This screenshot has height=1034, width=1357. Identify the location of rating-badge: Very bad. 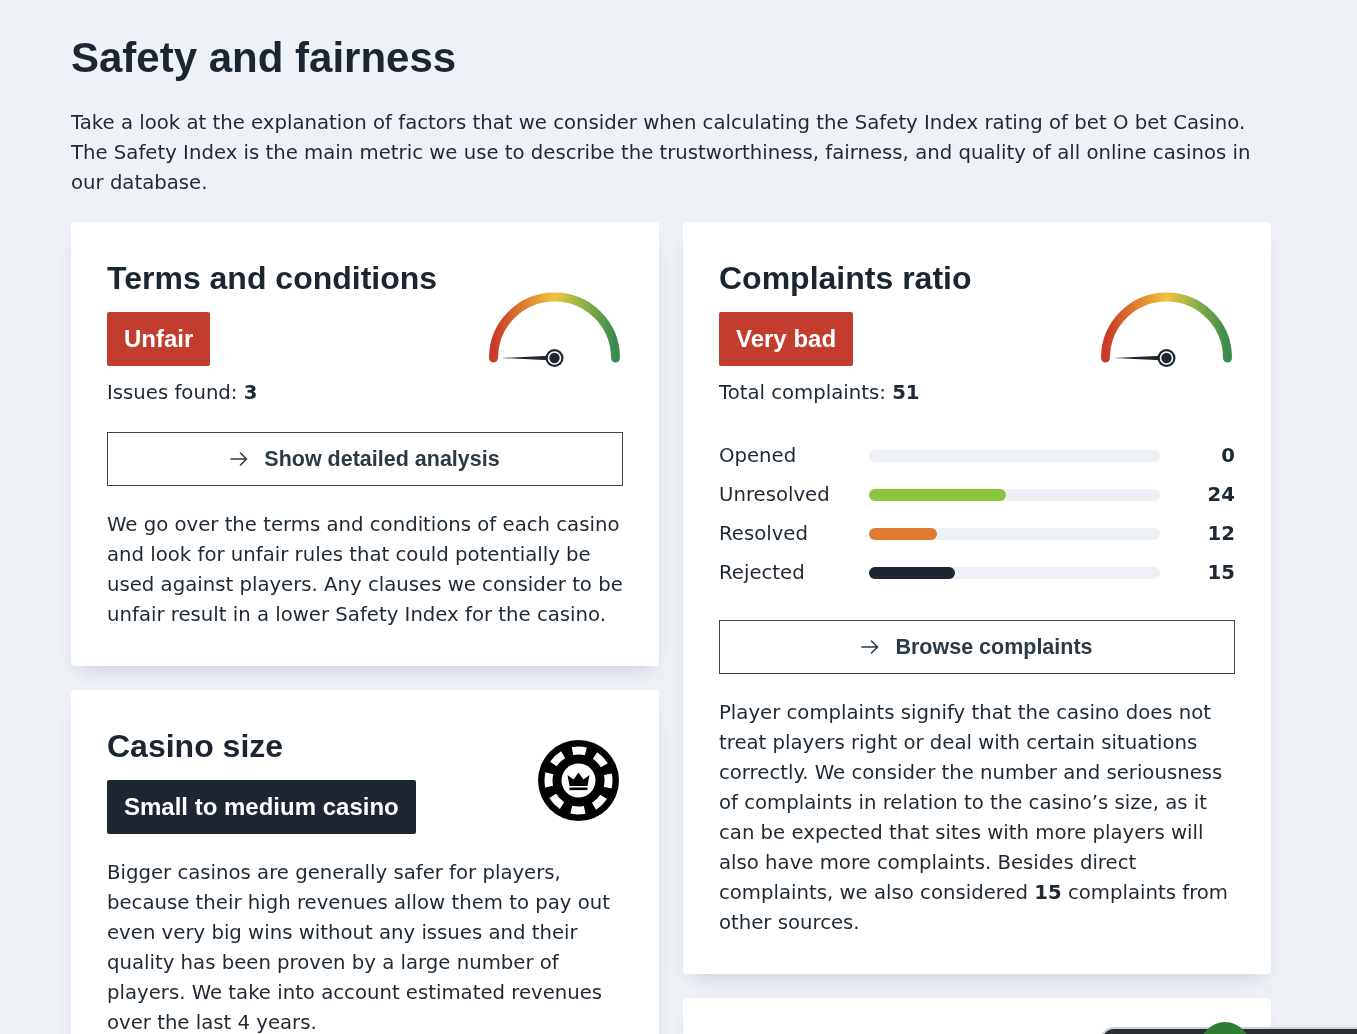
(786, 339).